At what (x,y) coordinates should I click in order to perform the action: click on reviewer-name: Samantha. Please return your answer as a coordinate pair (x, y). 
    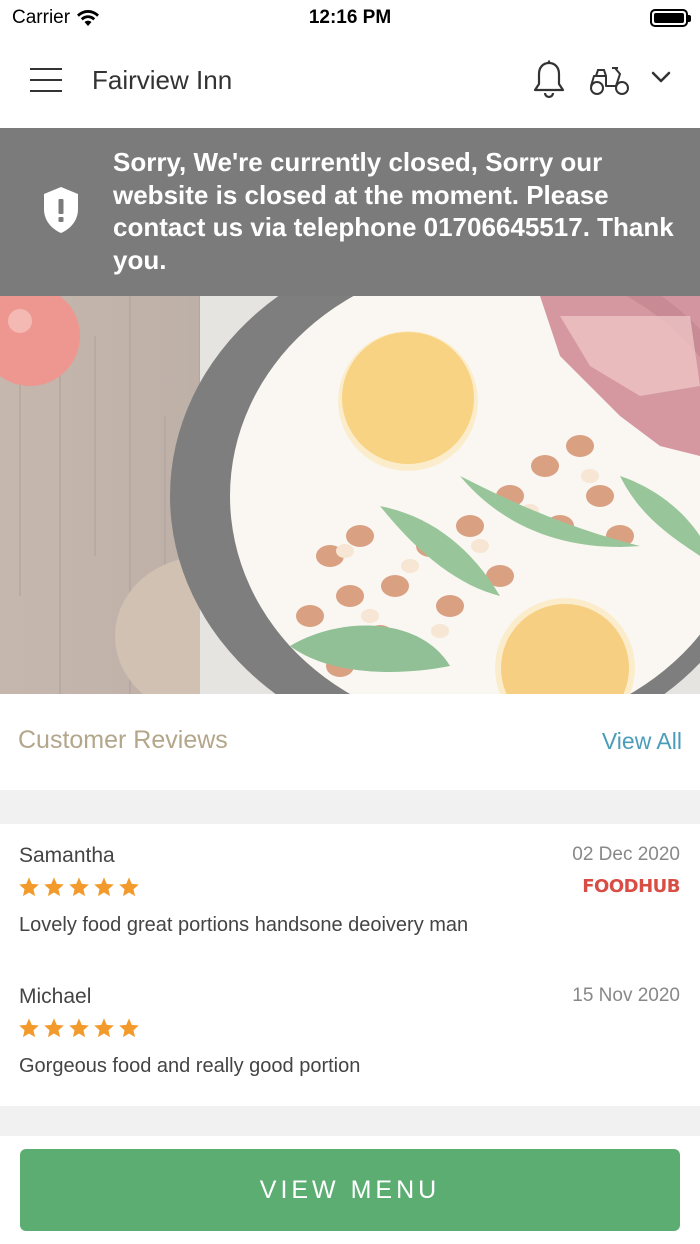
    Looking at the image, I should click on (67, 855).